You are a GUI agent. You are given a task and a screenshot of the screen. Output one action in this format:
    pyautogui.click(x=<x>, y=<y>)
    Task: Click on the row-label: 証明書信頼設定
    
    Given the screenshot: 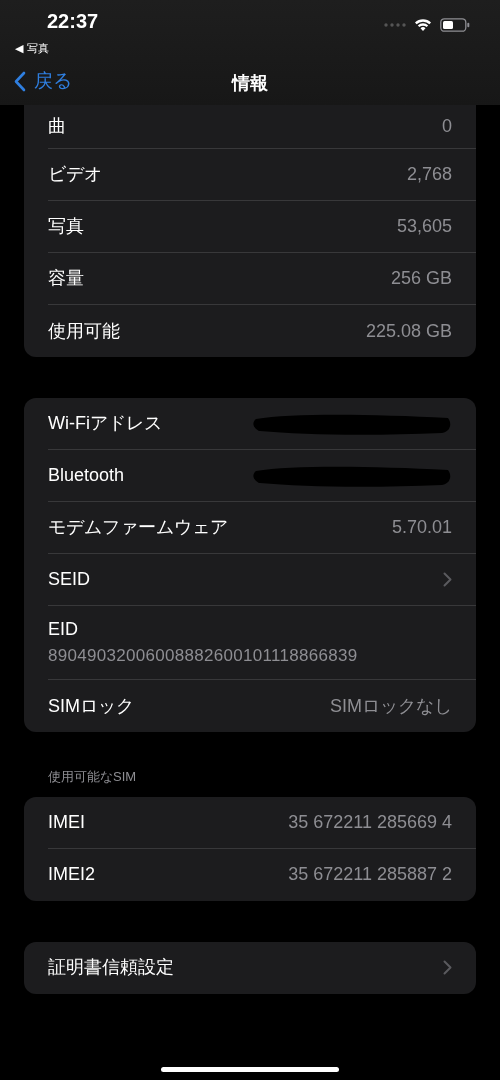 What is the action you would take?
    pyautogui.click(x=111, y=968)
    